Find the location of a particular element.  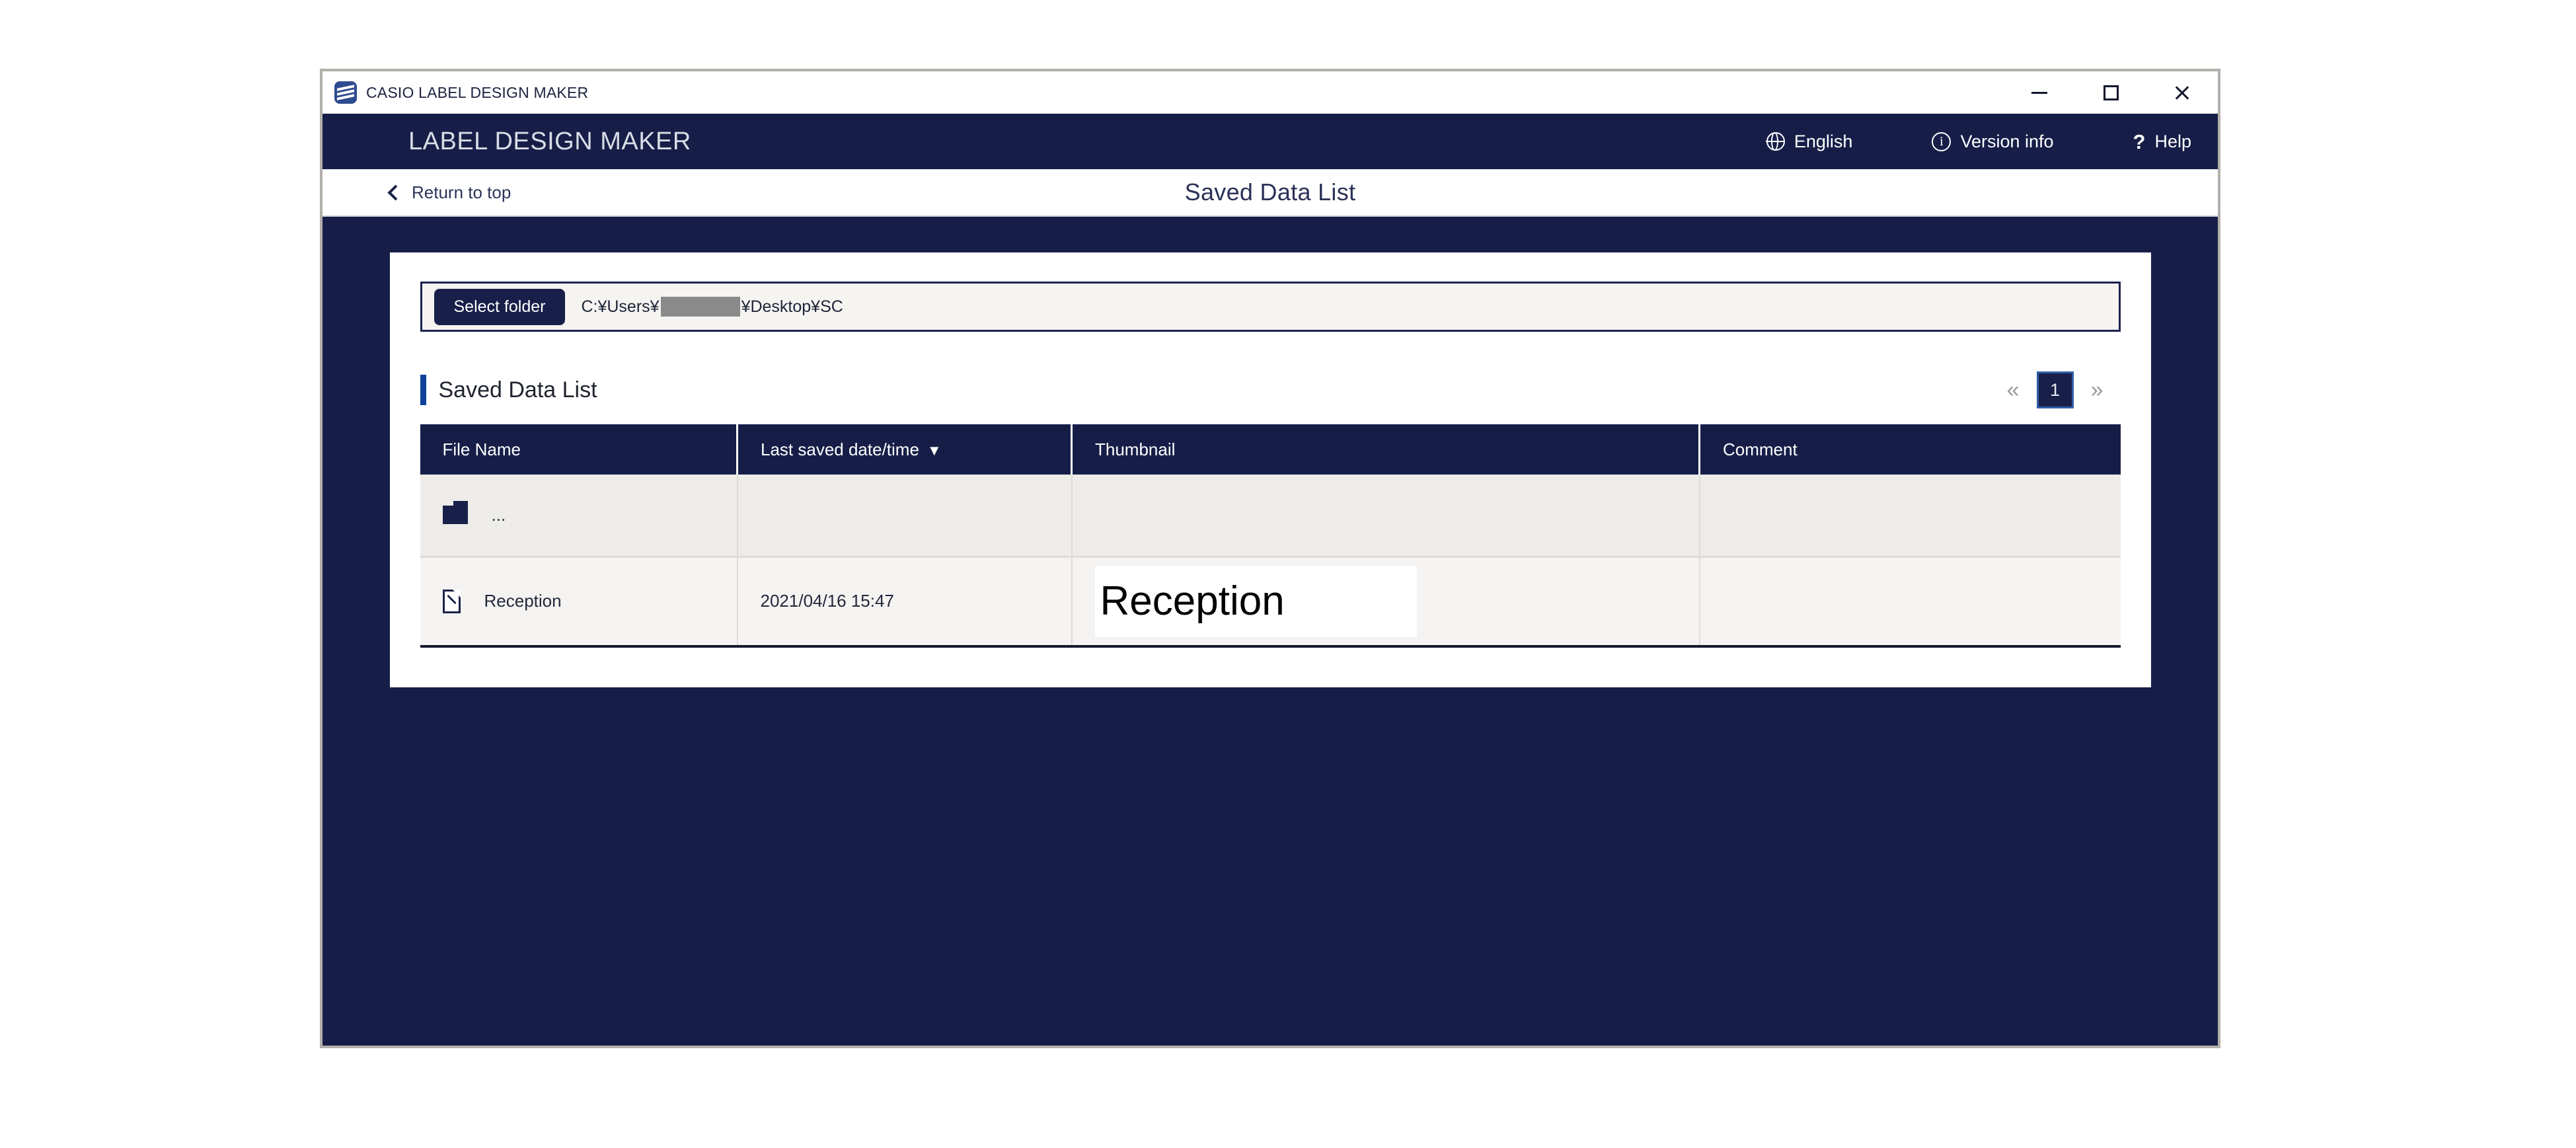

folder-icon is located at coordinates (455, 513).